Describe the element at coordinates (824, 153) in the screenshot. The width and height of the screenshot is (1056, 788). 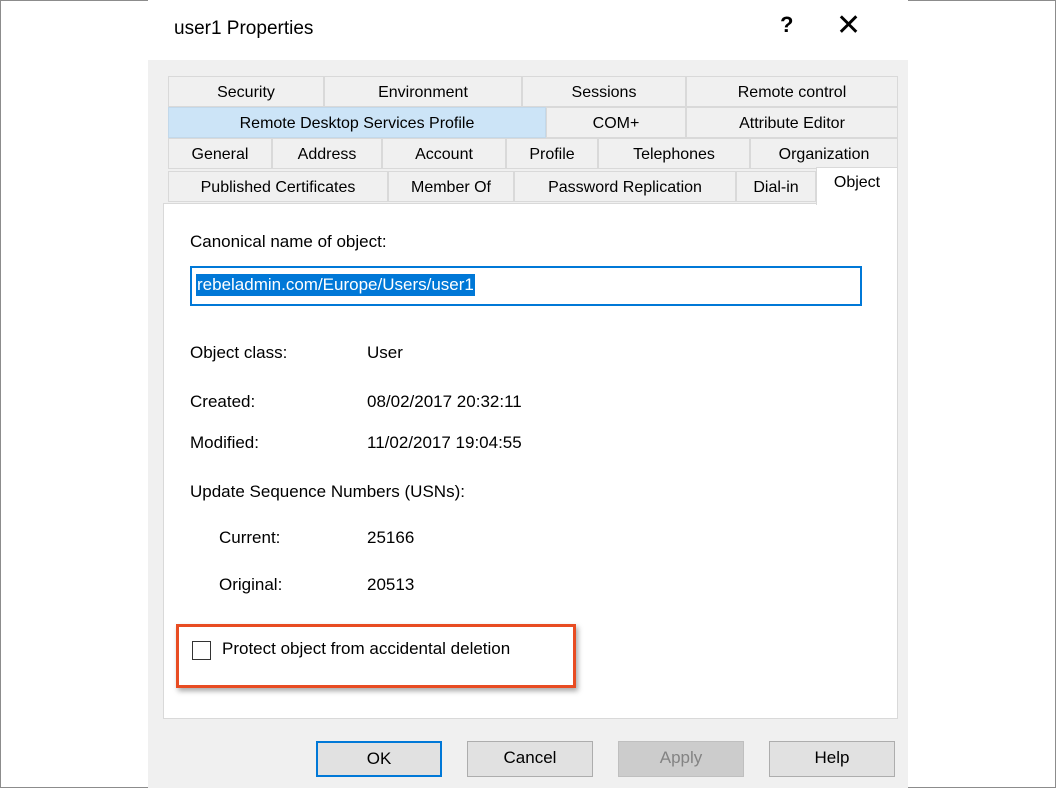
I see `tab-organization: Organization` at that location.